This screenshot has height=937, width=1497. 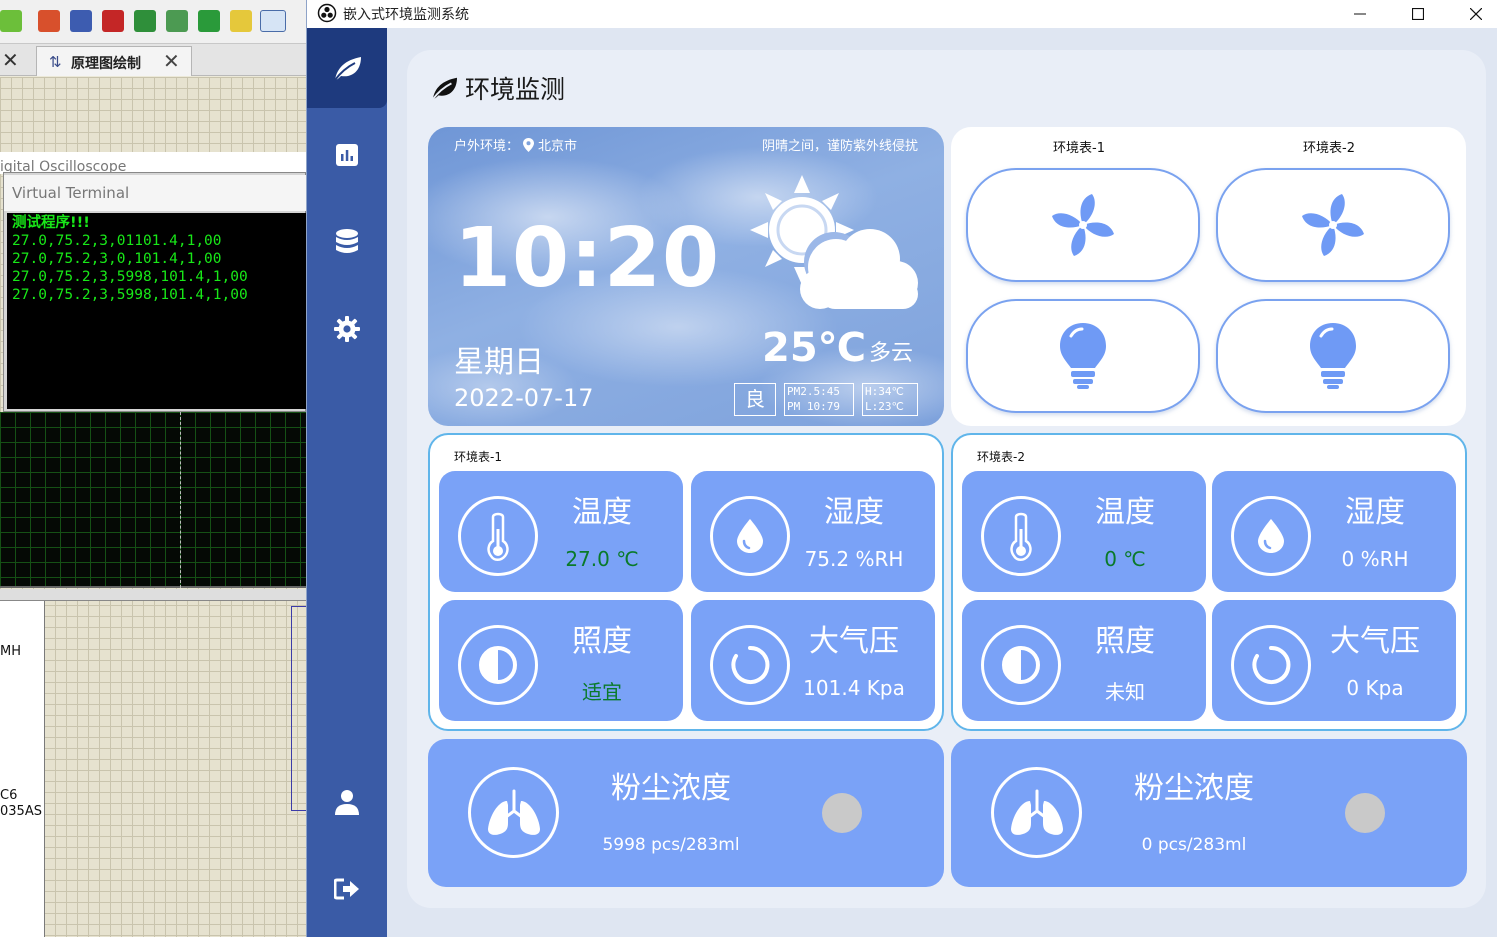 I want to click on temperature-value: 0 ℃, so click(x=1125, y=559).